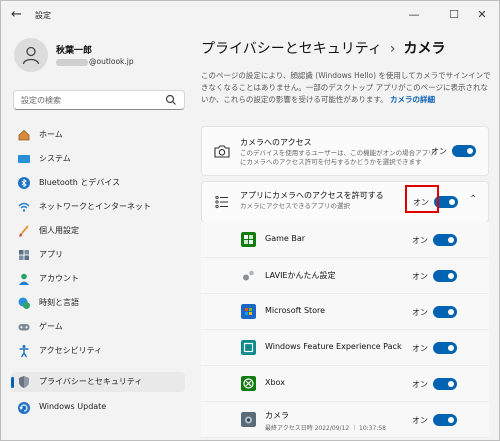 This screenshot has height=441, width=500. I want to click on email-redaction, so click(72, 62).